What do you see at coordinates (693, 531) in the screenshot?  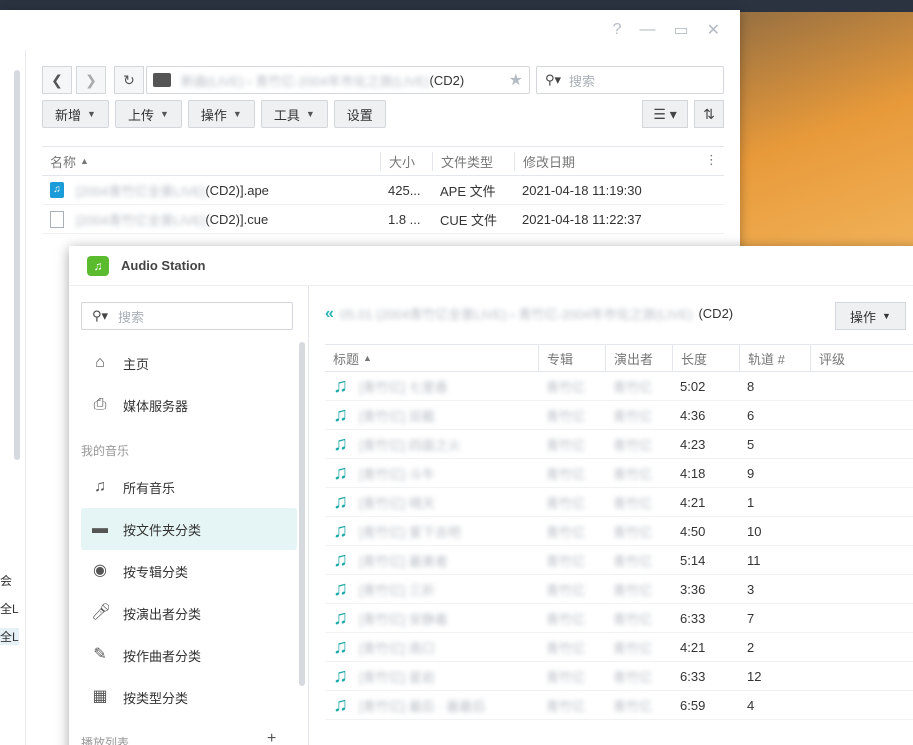 I see `track-length: 4:50` at bounding box center [693, 531].